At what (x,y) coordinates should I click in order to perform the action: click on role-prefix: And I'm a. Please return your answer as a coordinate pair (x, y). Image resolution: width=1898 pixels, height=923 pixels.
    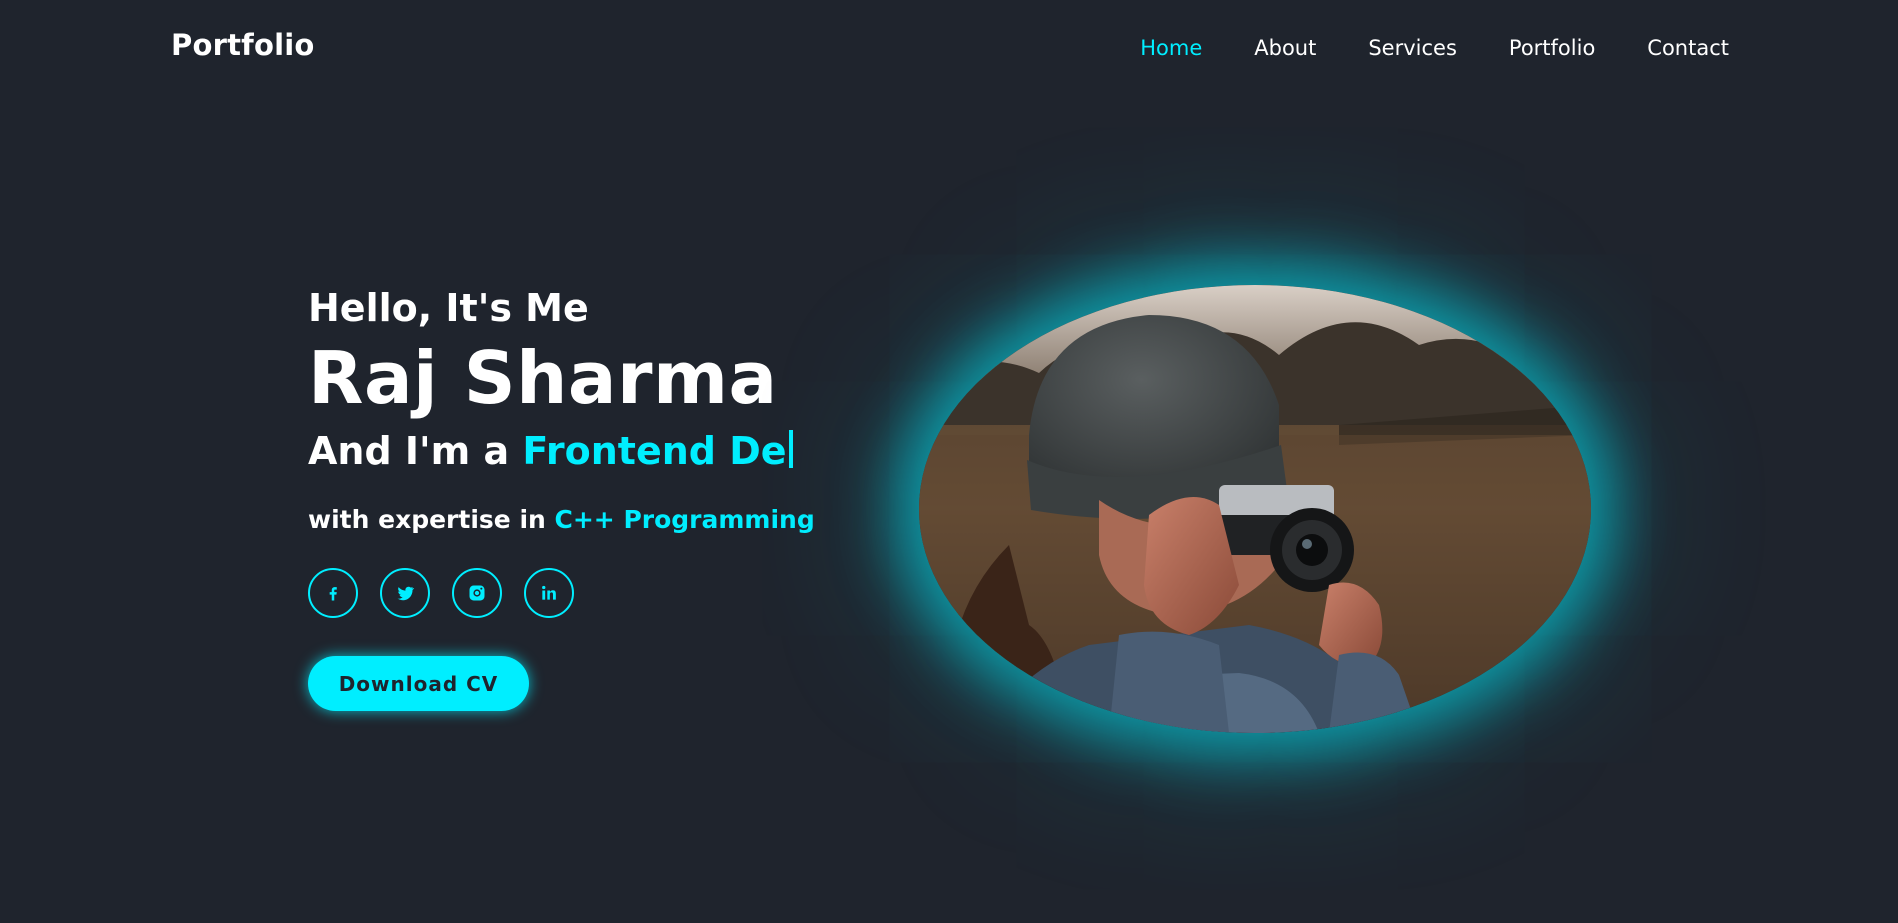
    Looking at the image, I should click on (415, 451).